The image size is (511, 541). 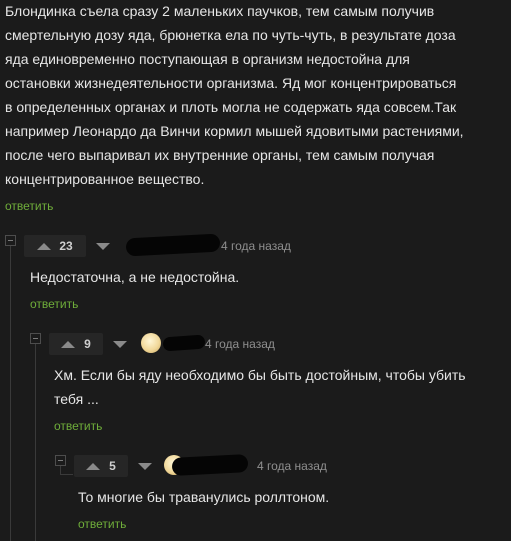 I want to click on vote-widget: 23, so click(x=67, y=246).